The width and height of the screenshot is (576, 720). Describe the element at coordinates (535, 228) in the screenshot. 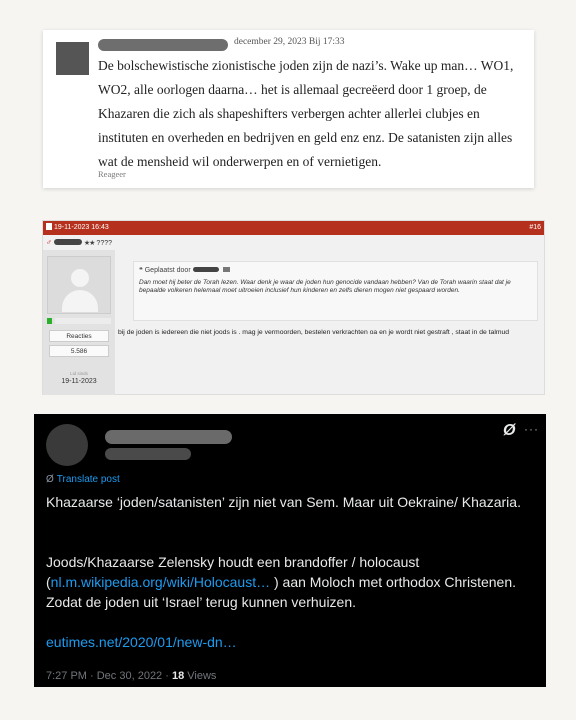

I see `post-number: #16` at that location.